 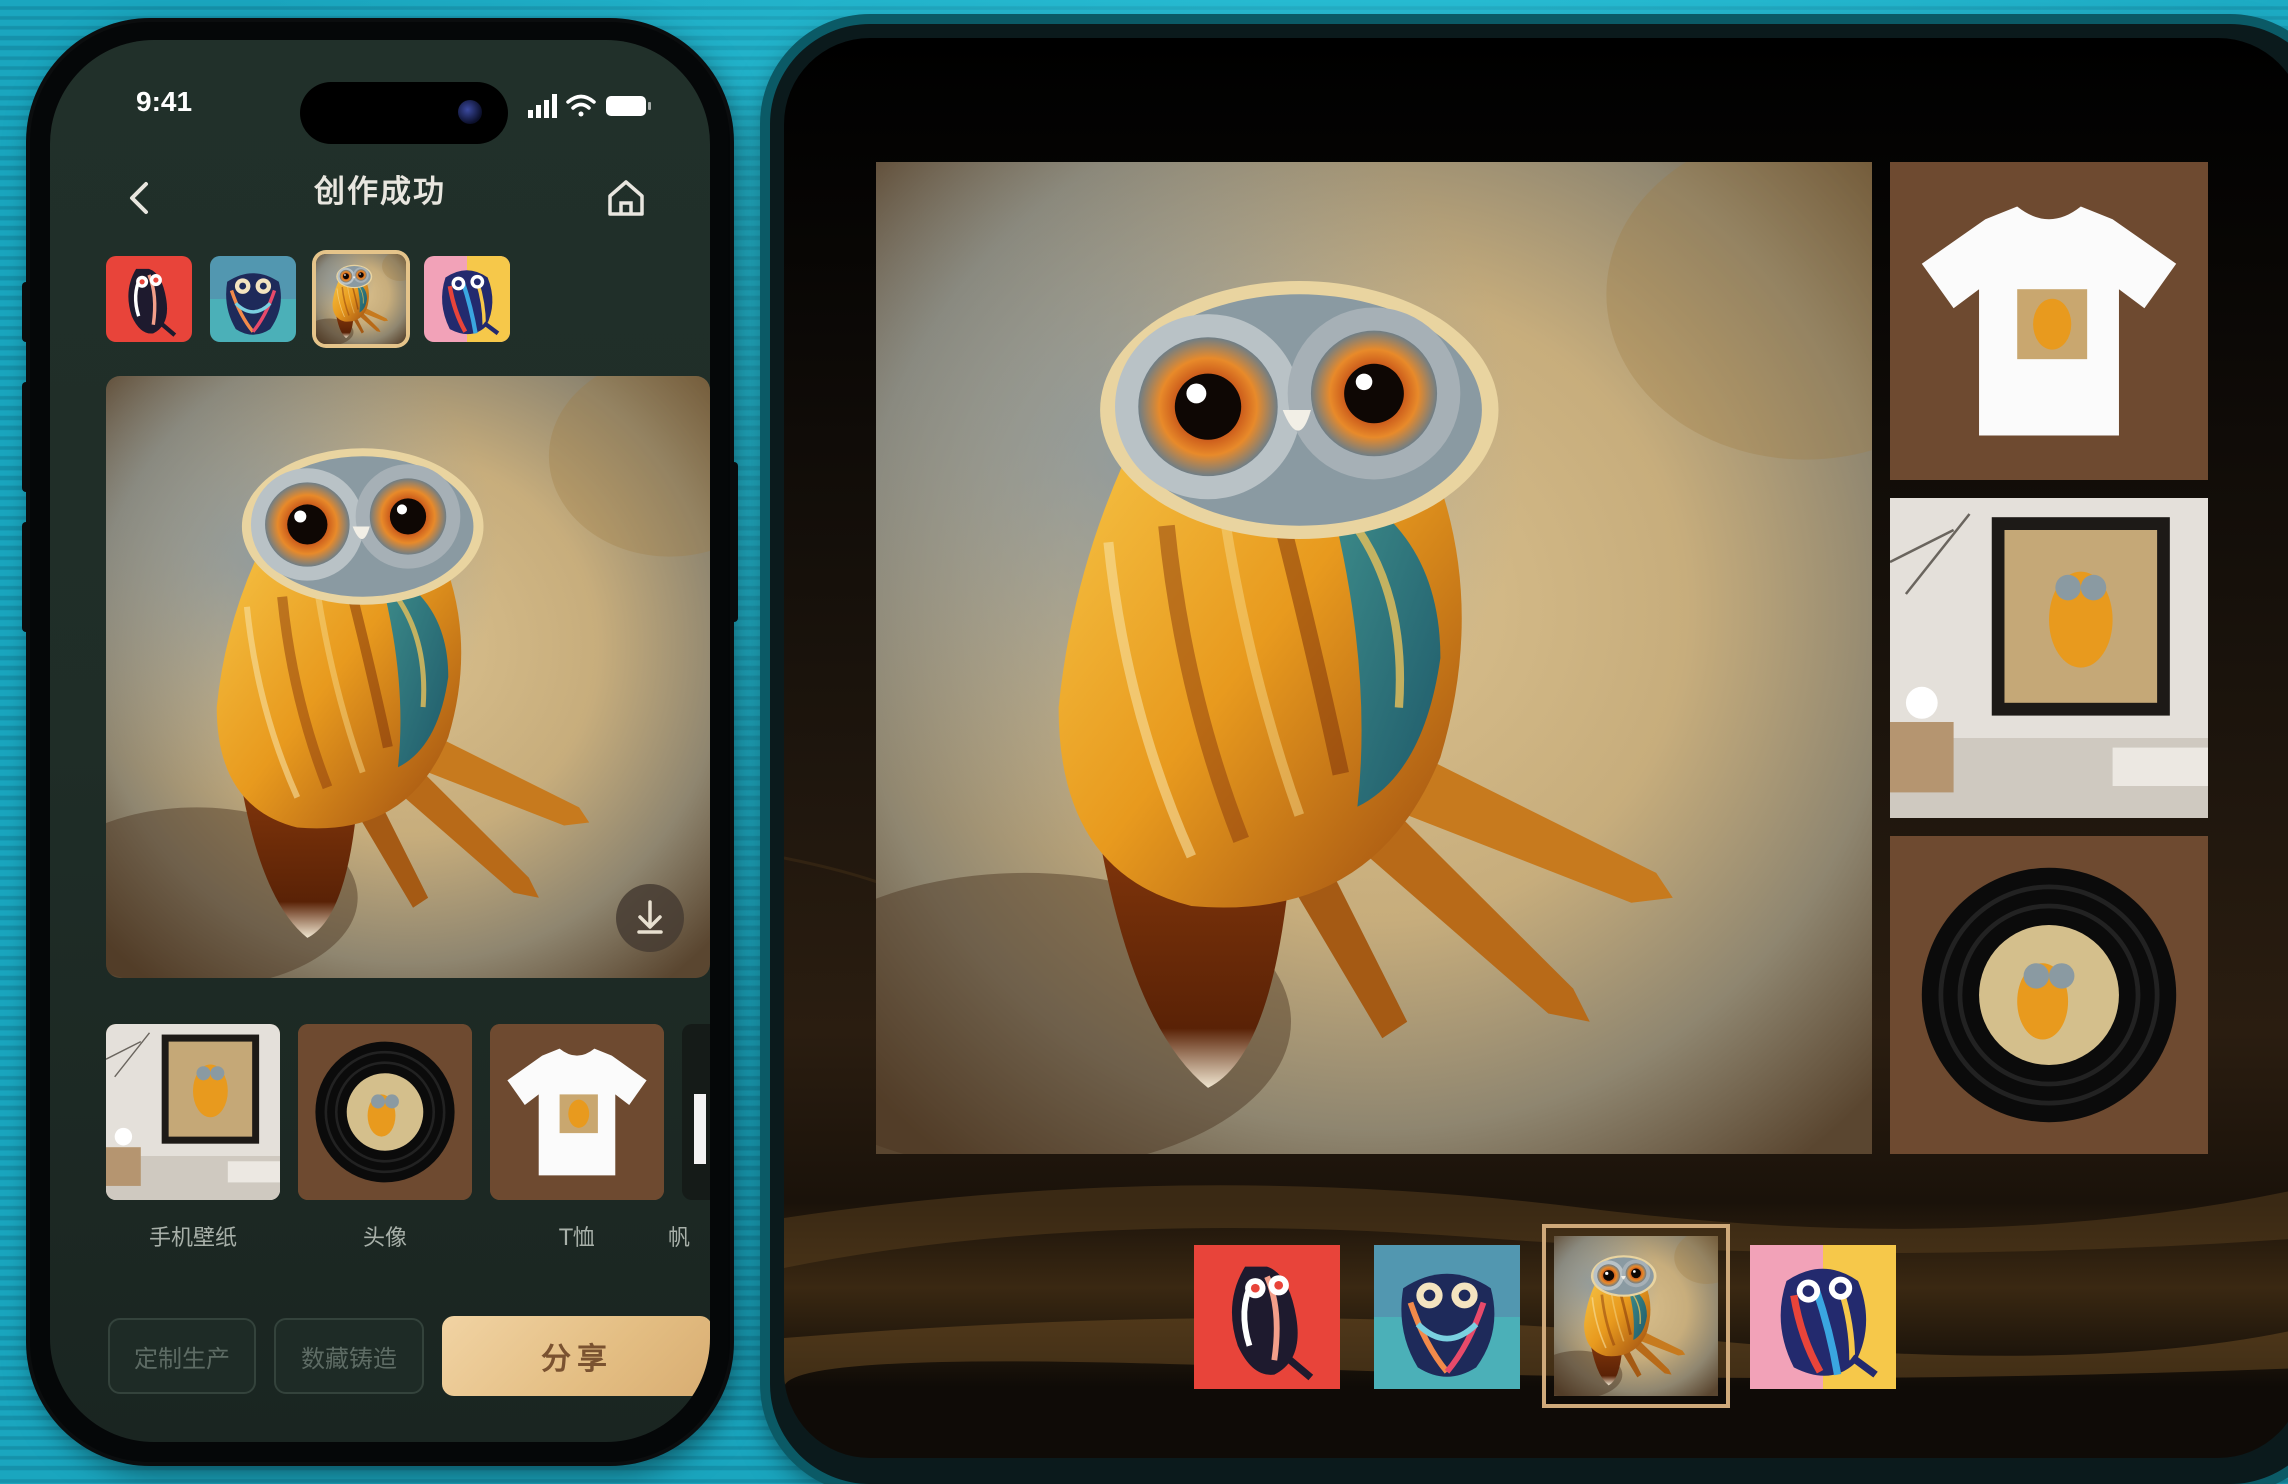 I want to click on tablet-gold-owl-thumbnail, so click(x=1636, y=1316).